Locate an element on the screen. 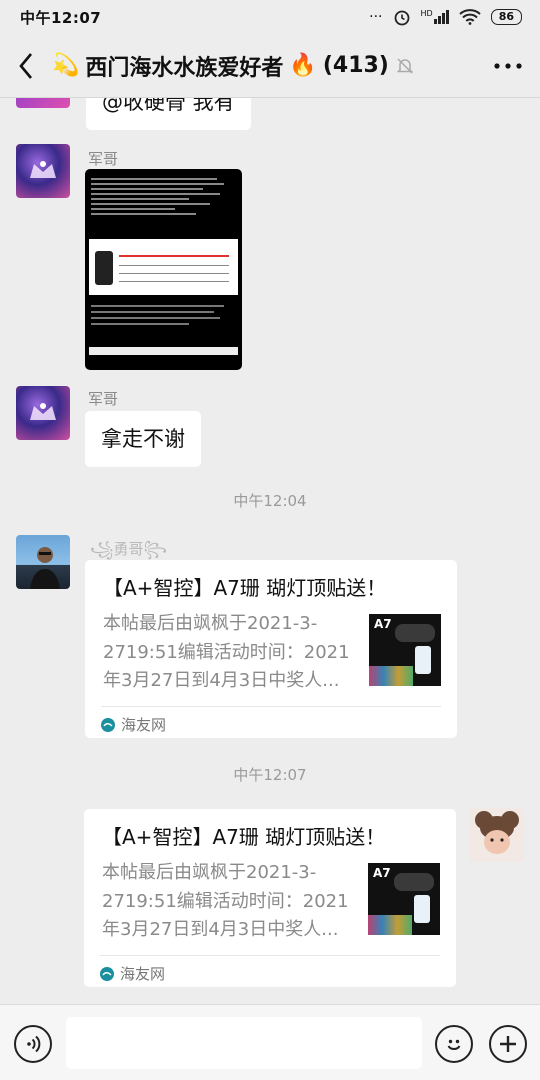  message-text: 拿走不谢 is located at coordinates (143, 439).